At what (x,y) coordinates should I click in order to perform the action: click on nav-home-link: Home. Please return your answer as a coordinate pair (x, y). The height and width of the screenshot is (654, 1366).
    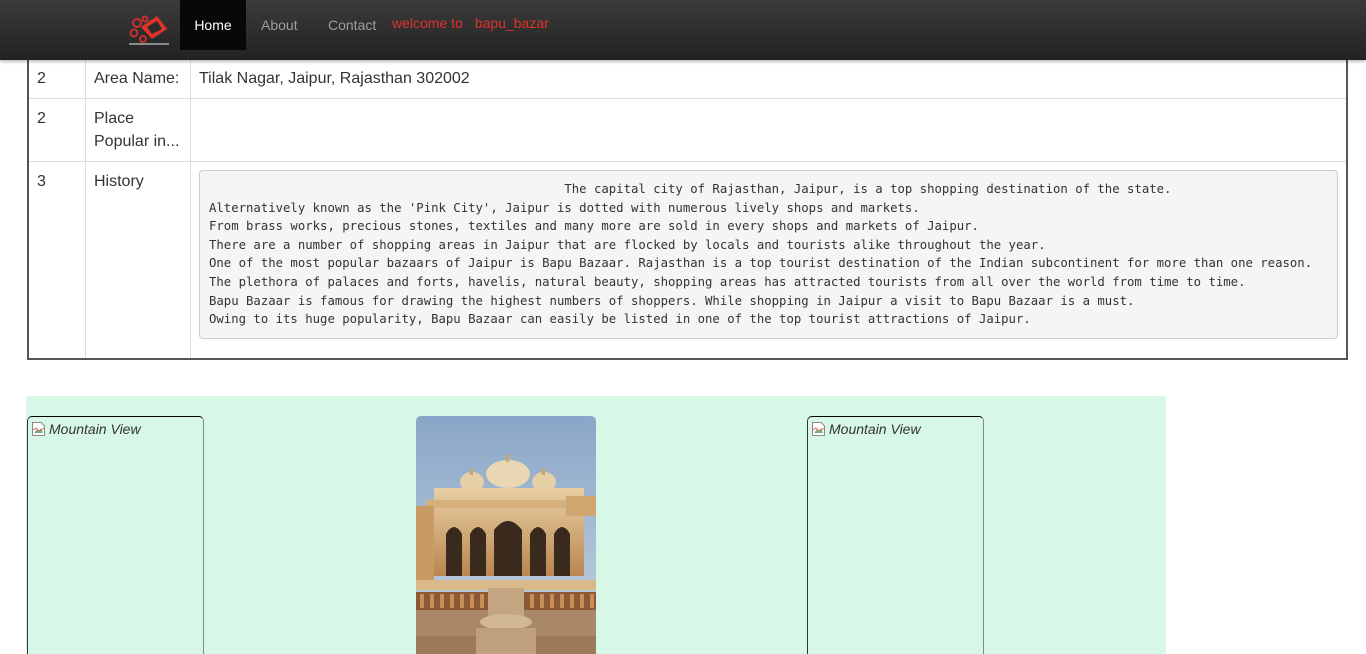
    Looking at the image, I should click on (213, 25).